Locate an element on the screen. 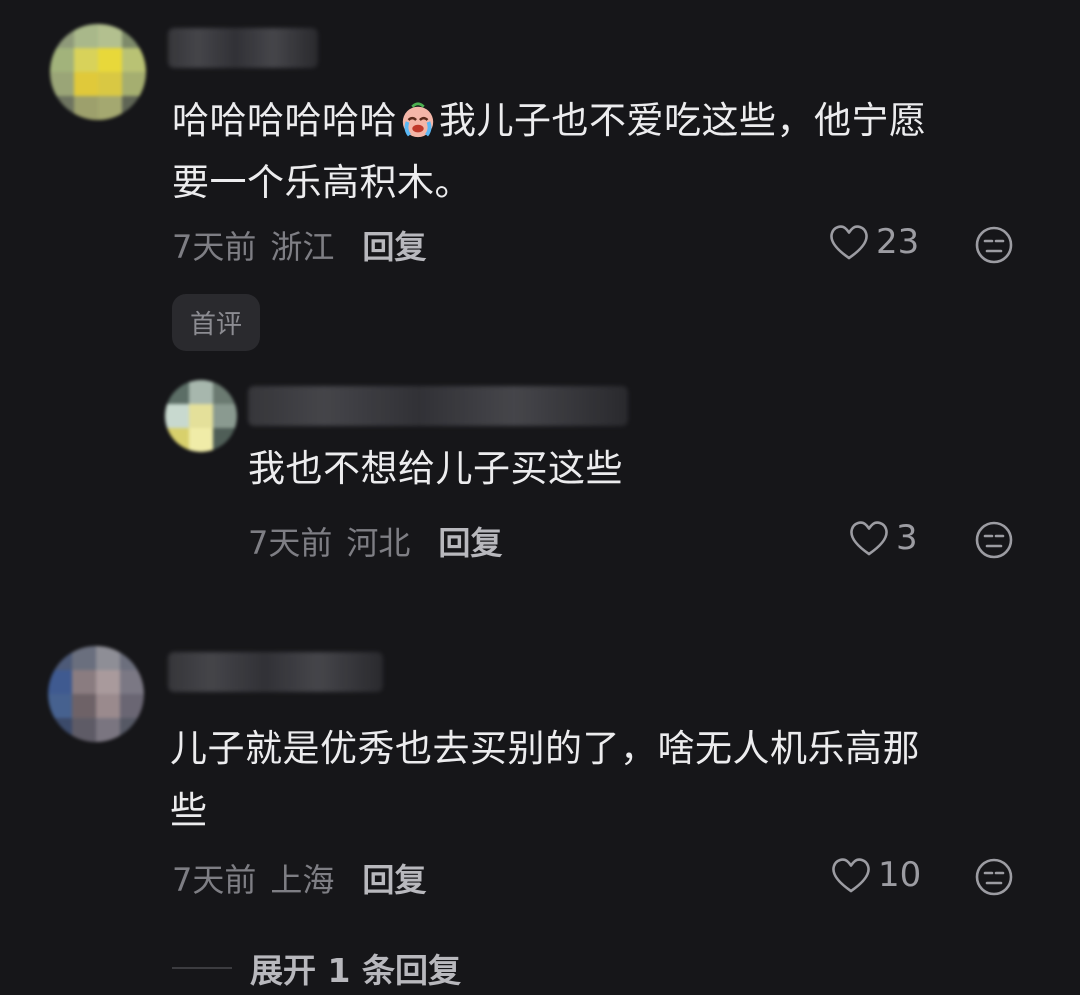  location: 浙江 is located at coordinates (302, 247).